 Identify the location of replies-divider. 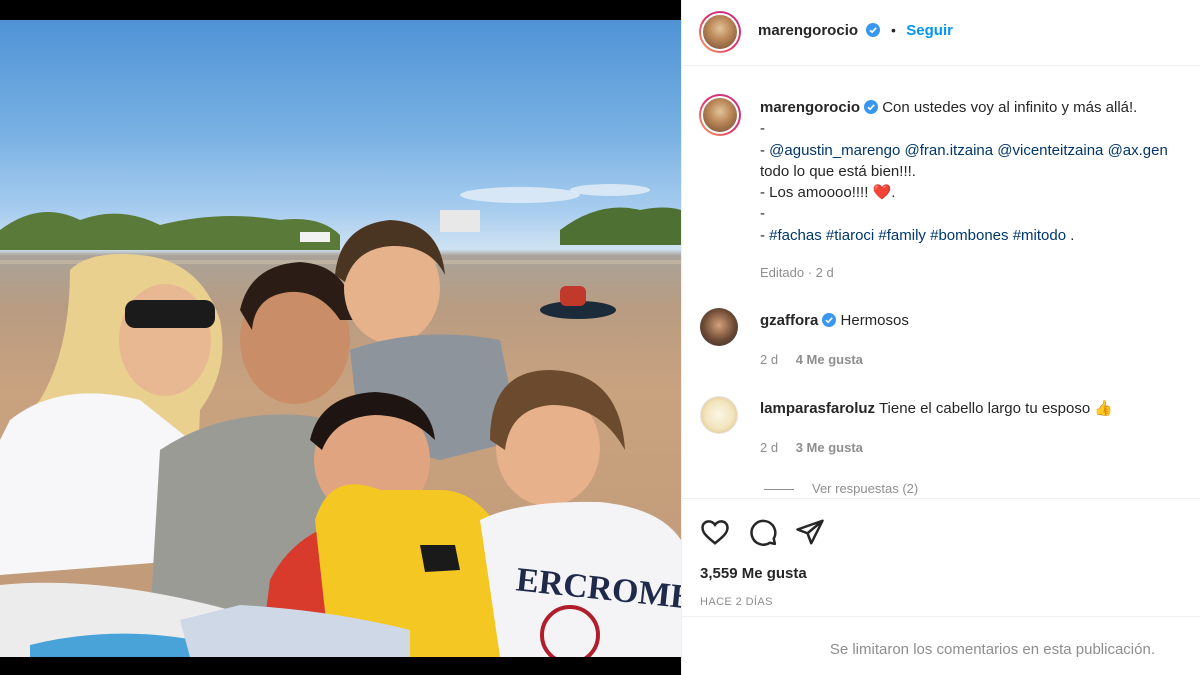
(779, 490).